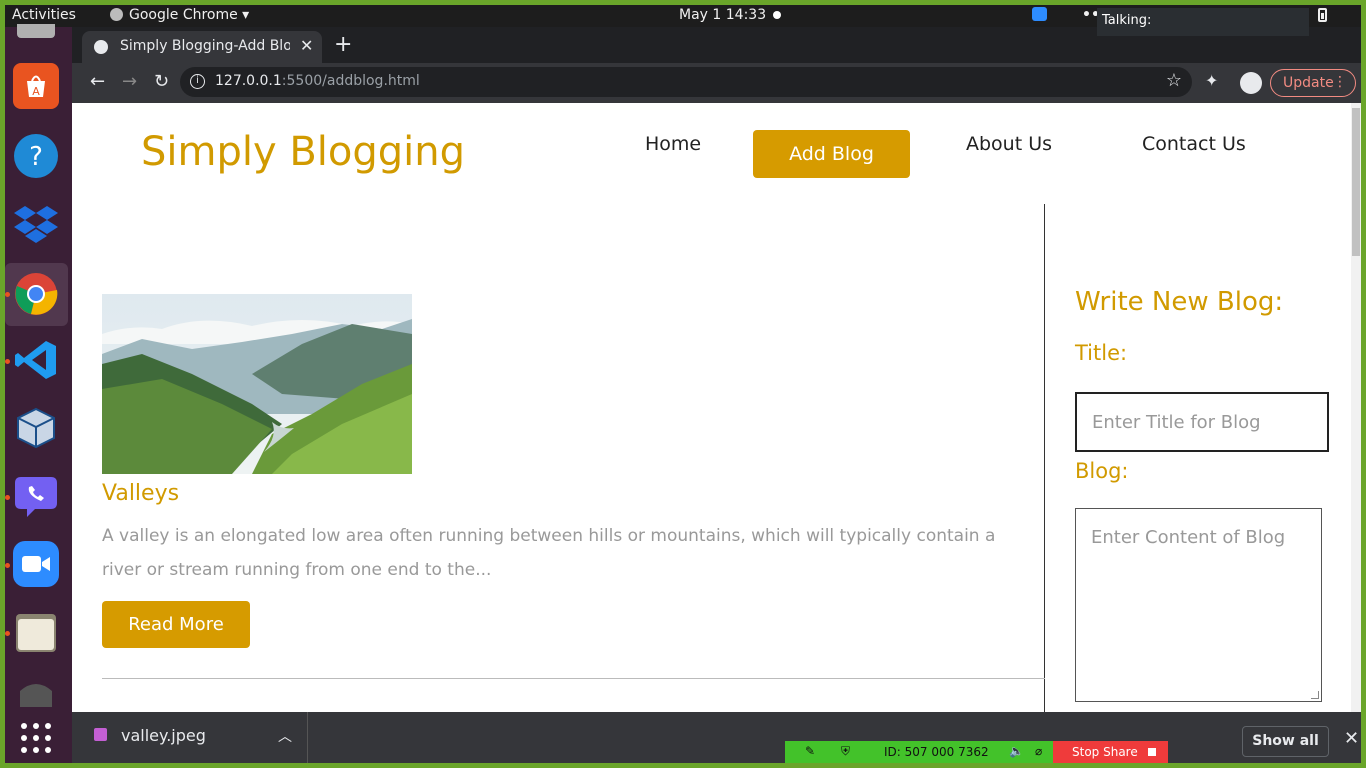 This screenshot has width=1366, height=768. What do you see at coordinates (36, 91) in the screenshot?
I see `svg-text: A` at bounding box center [36, 91].